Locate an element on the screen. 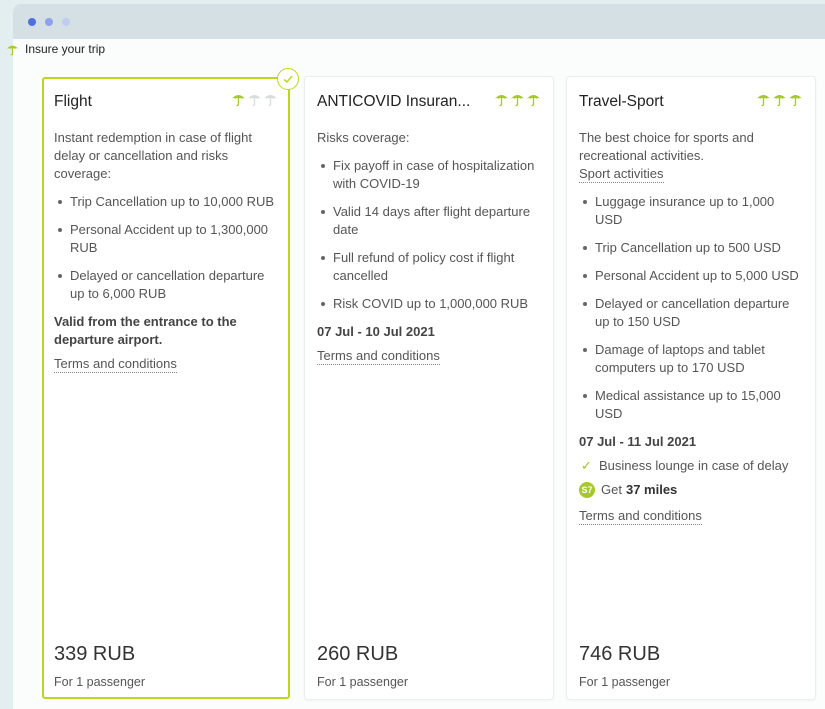 This screenshot has height=709, width=825. selected-check-icon is located at coordinates (288, 79).